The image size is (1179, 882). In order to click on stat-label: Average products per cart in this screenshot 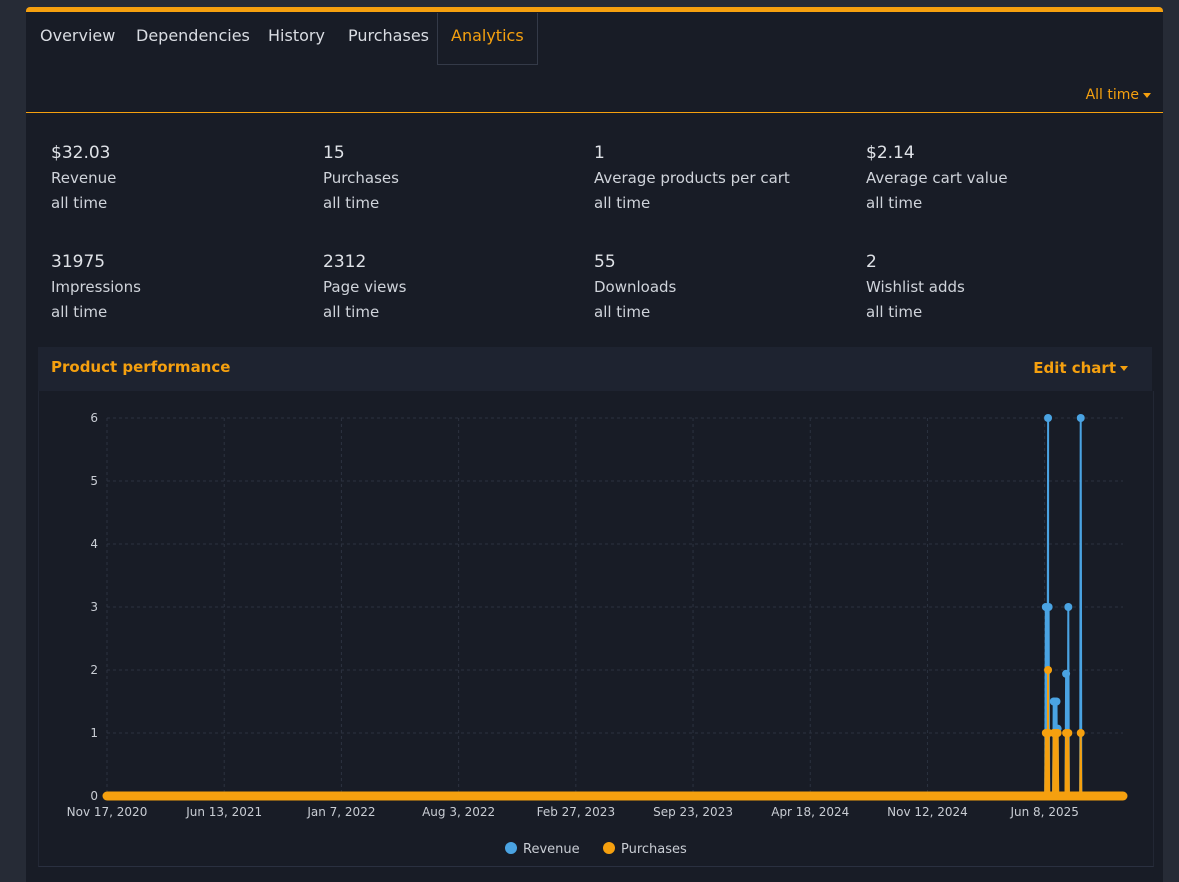, I will do `click(692, 178)`.